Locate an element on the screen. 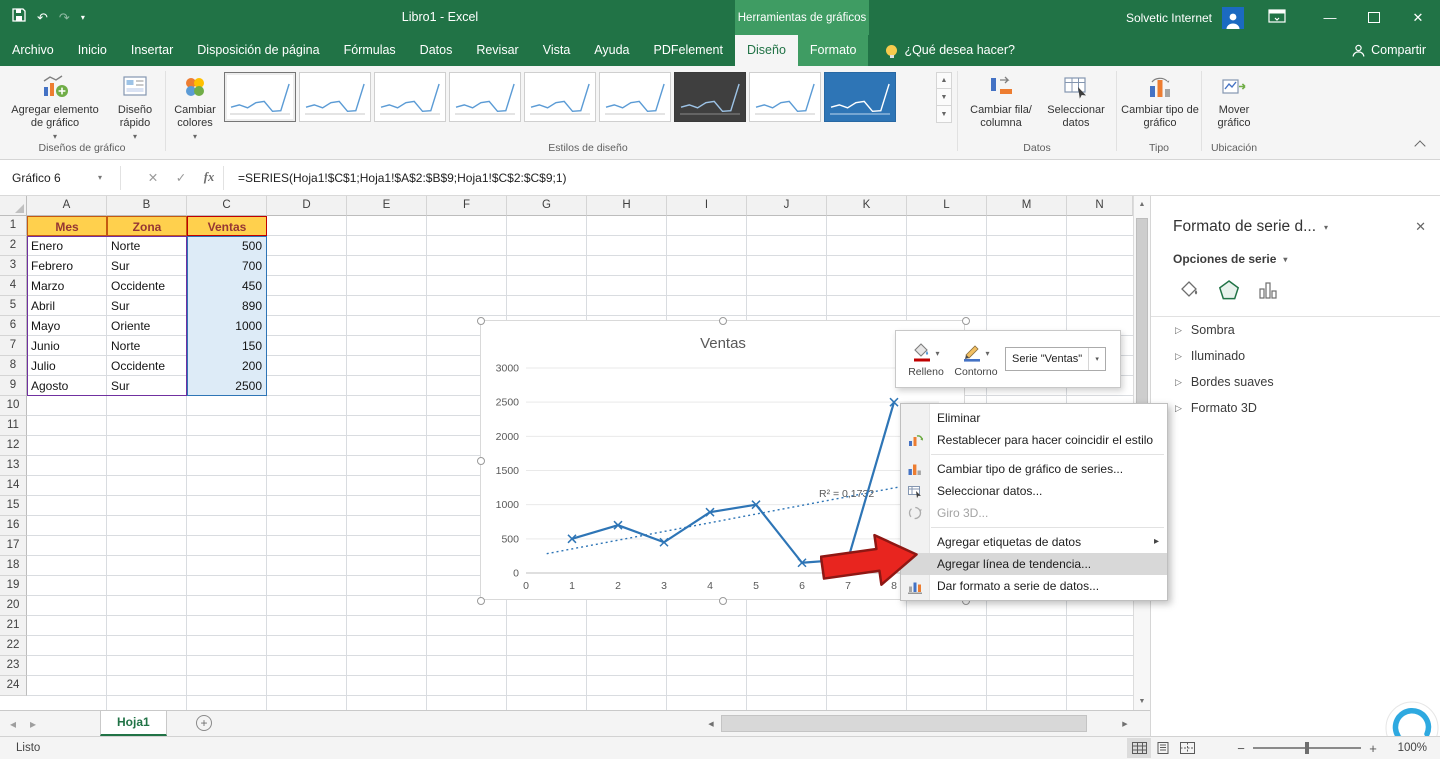 The height and width of the screenshot is (759, 1440). cell-zona-4: Occidente is located at coordinates (147, 286).